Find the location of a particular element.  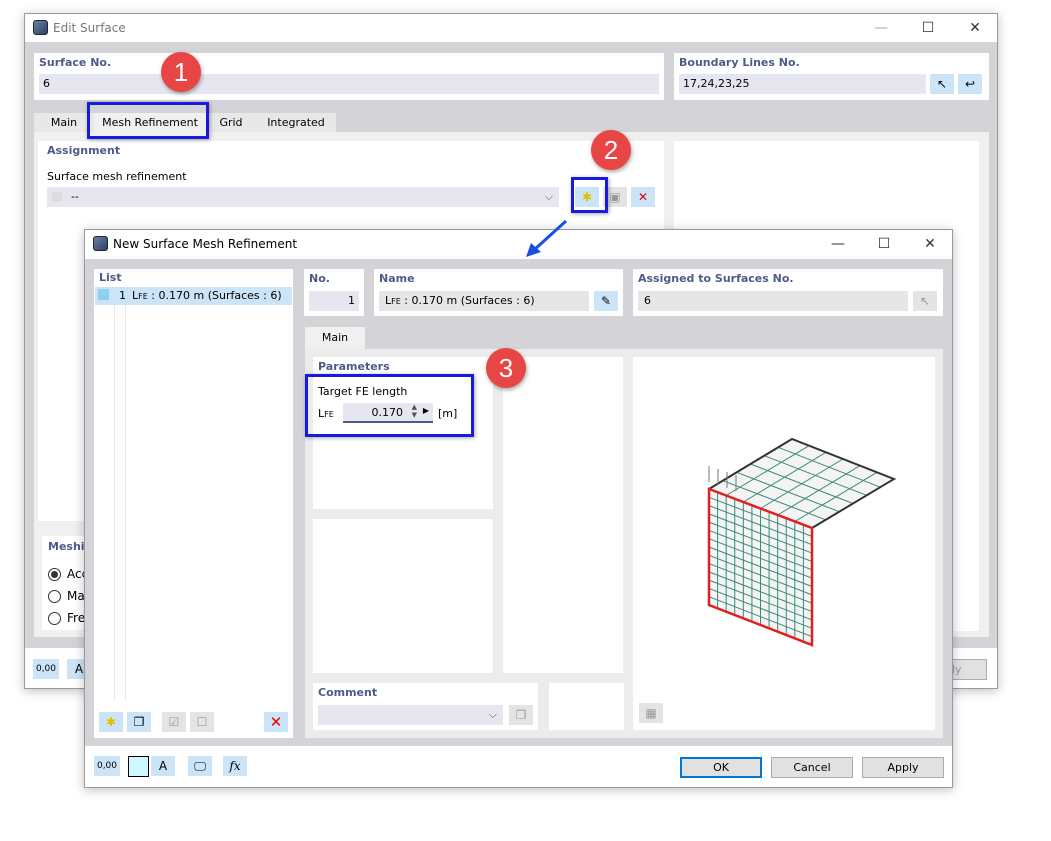

highlight-new-button is located at coordinates (589, 195).